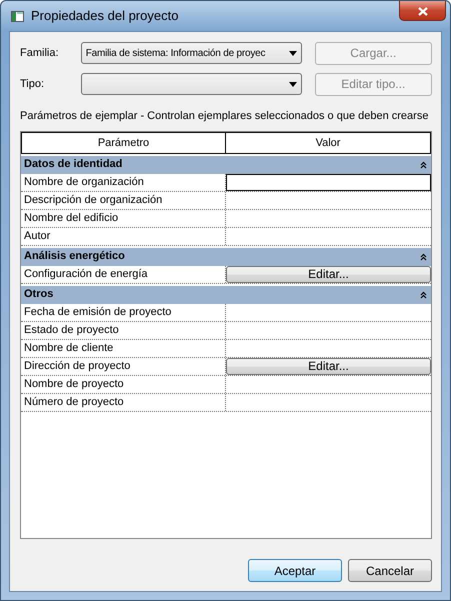 The height and width of the screenshot is (601, 451). I want to click on parameter-name: Número de proyecto, so click(123, 402).